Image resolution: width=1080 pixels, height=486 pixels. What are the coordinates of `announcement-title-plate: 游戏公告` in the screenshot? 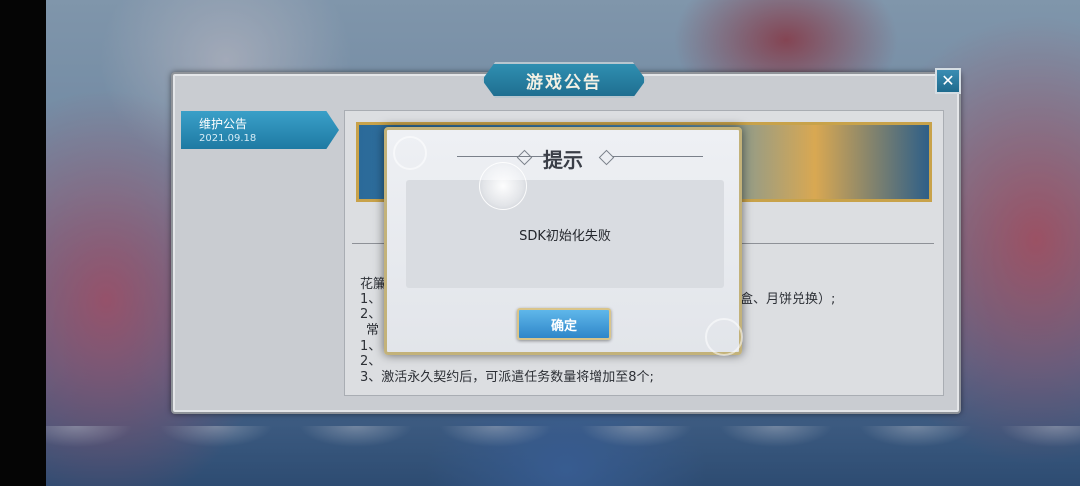 It's located at (564, 80).